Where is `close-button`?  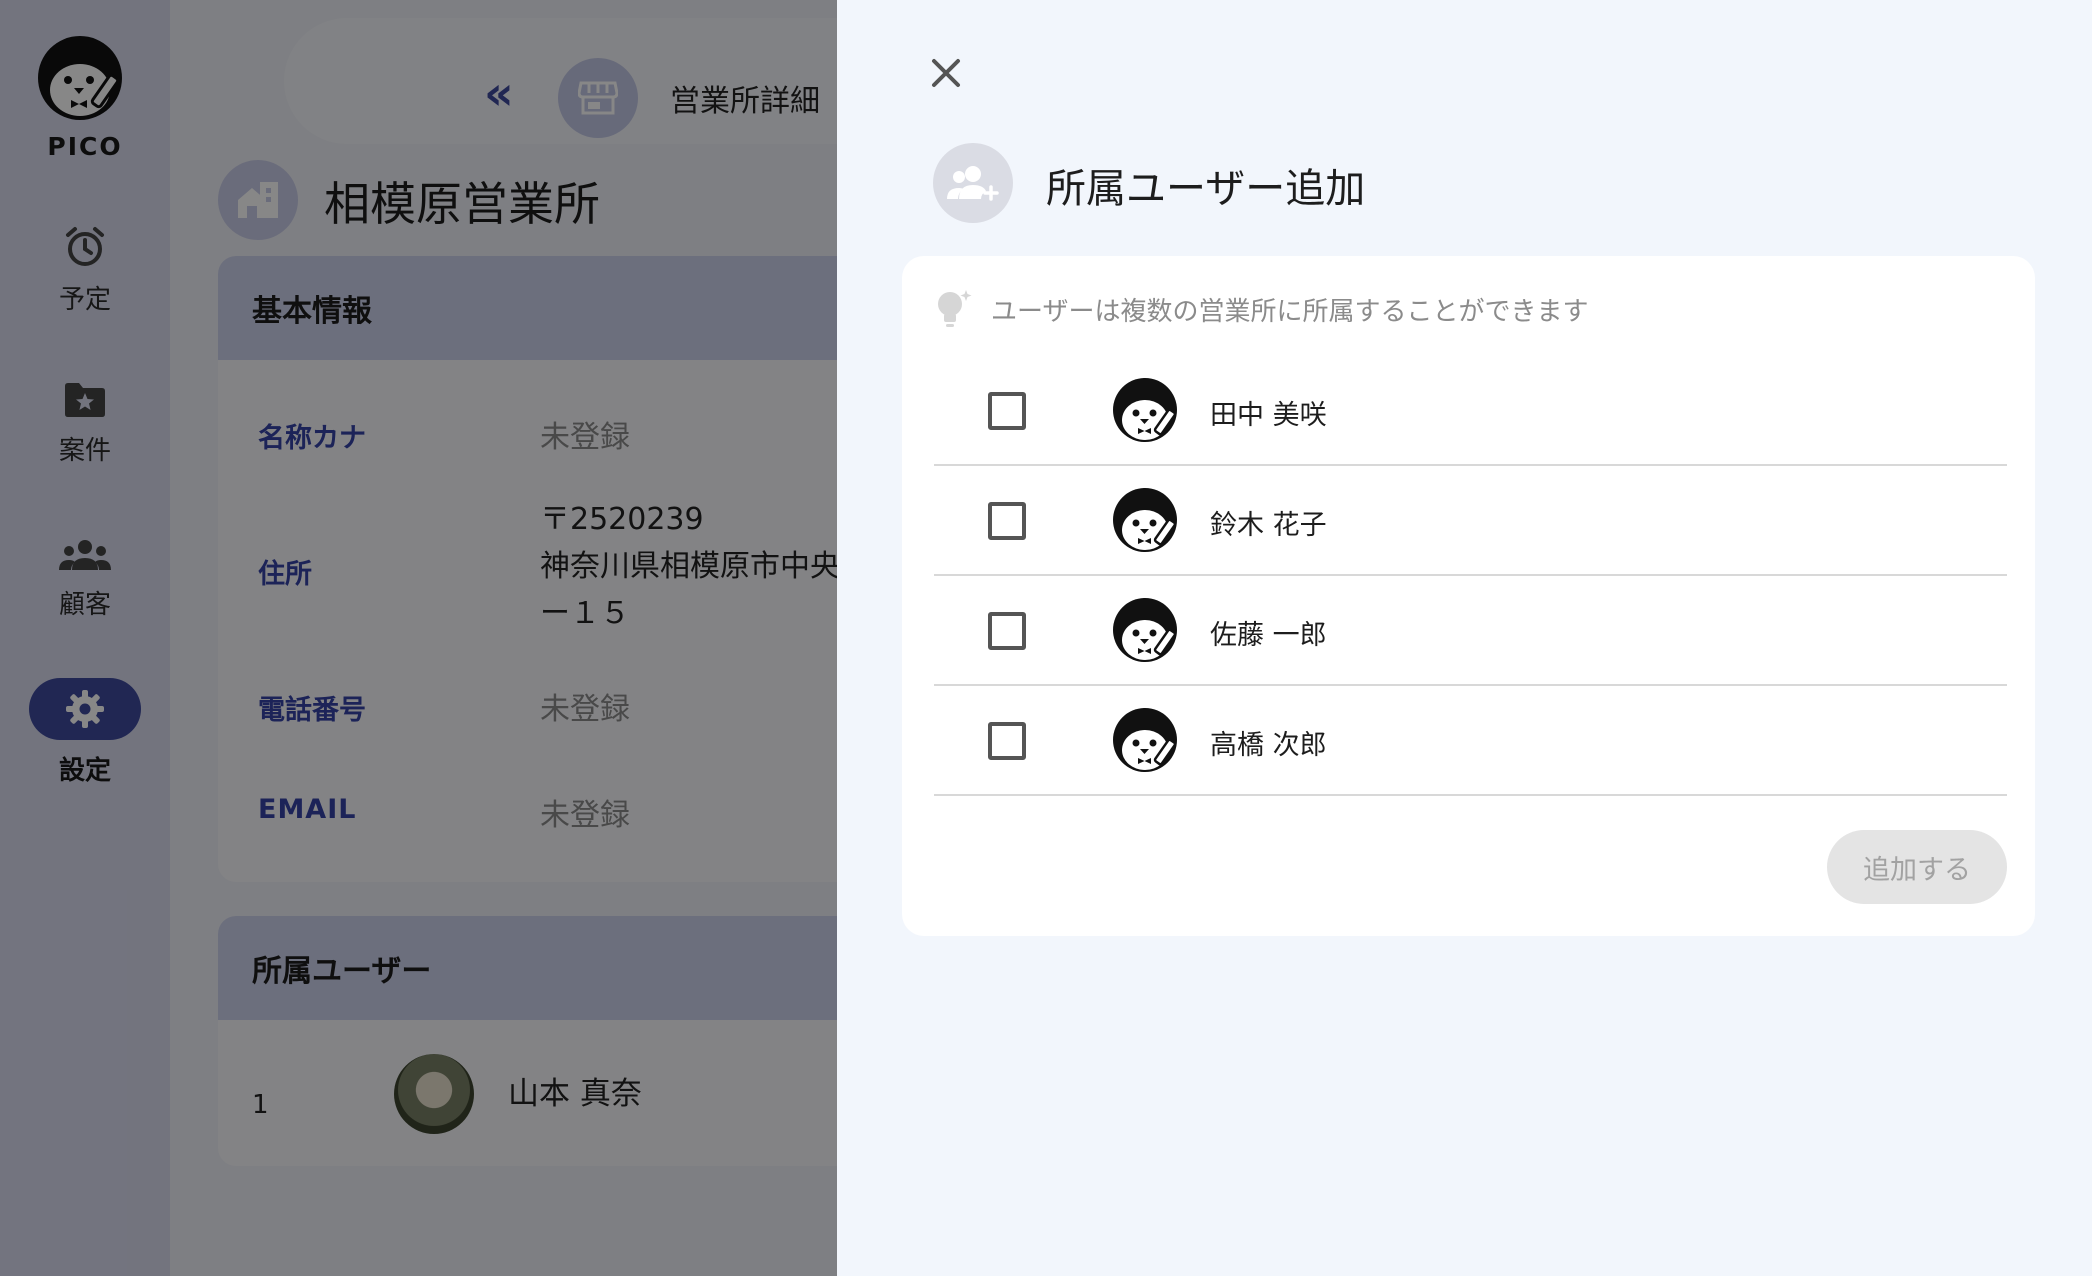 close-button is located at coordinates (946, 73).